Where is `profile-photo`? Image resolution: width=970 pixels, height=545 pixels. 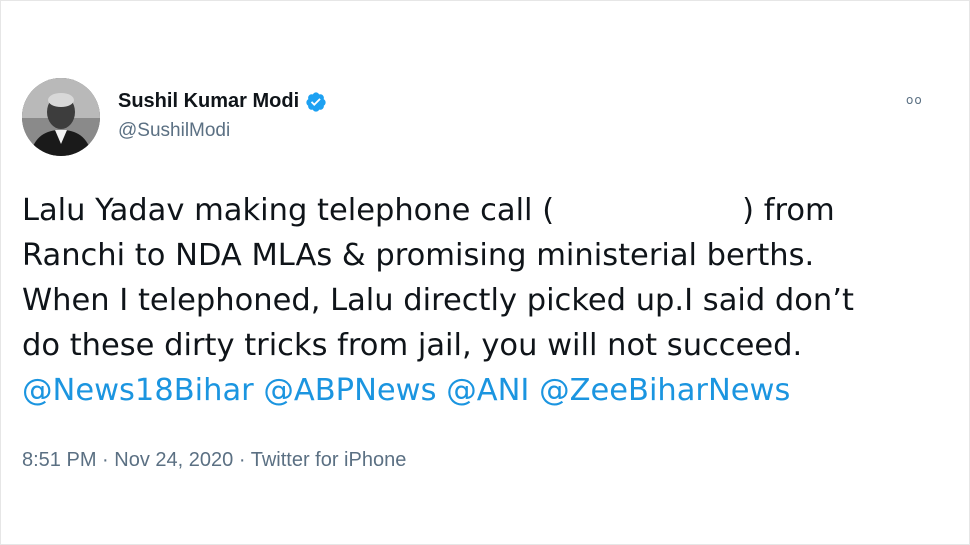 profile-photo is located at coordinates (61, 117).